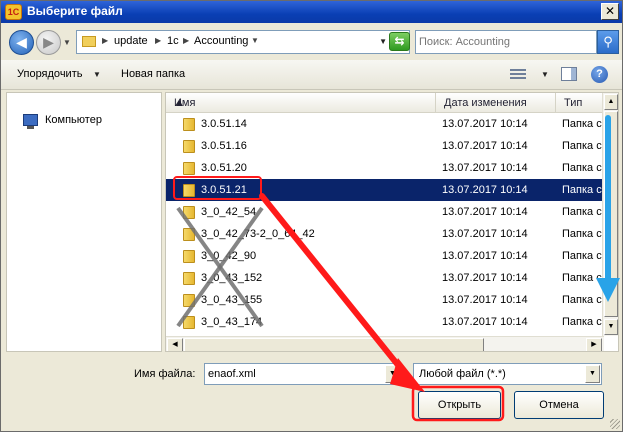  What do you see at coordinates (224, 190) in the screenshot?
I see `file-name-cell: 3.0.51.21` at bounding box center [224, 190].